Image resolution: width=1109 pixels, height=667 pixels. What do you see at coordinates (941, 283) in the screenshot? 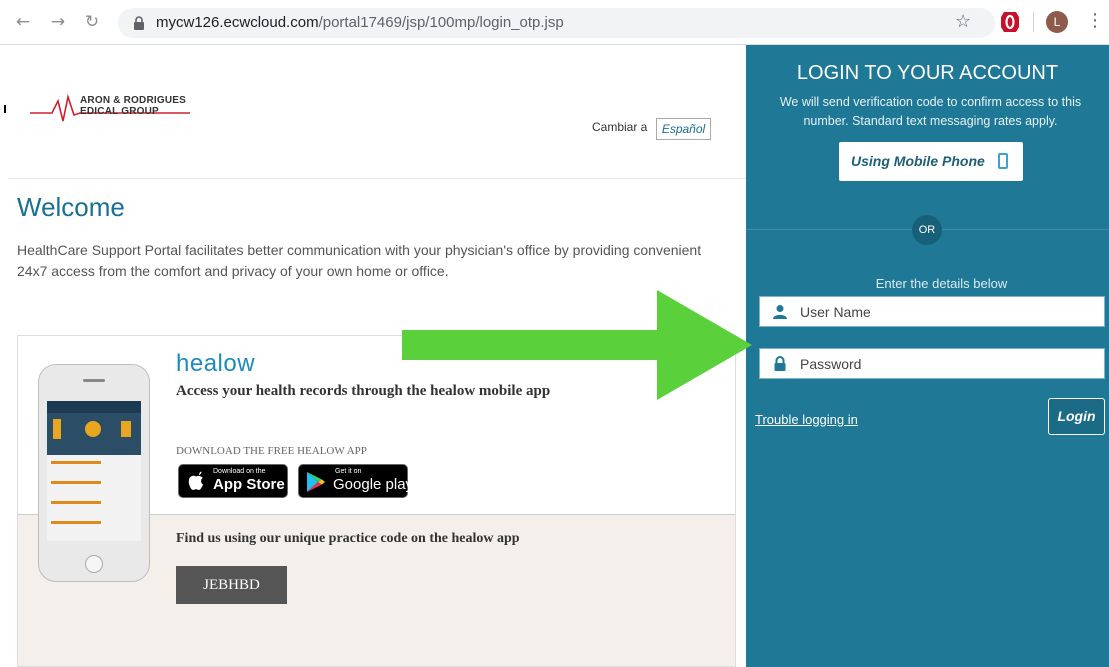
I see `enter-details-label: Enter the details below` at bounding box center [941, 283].